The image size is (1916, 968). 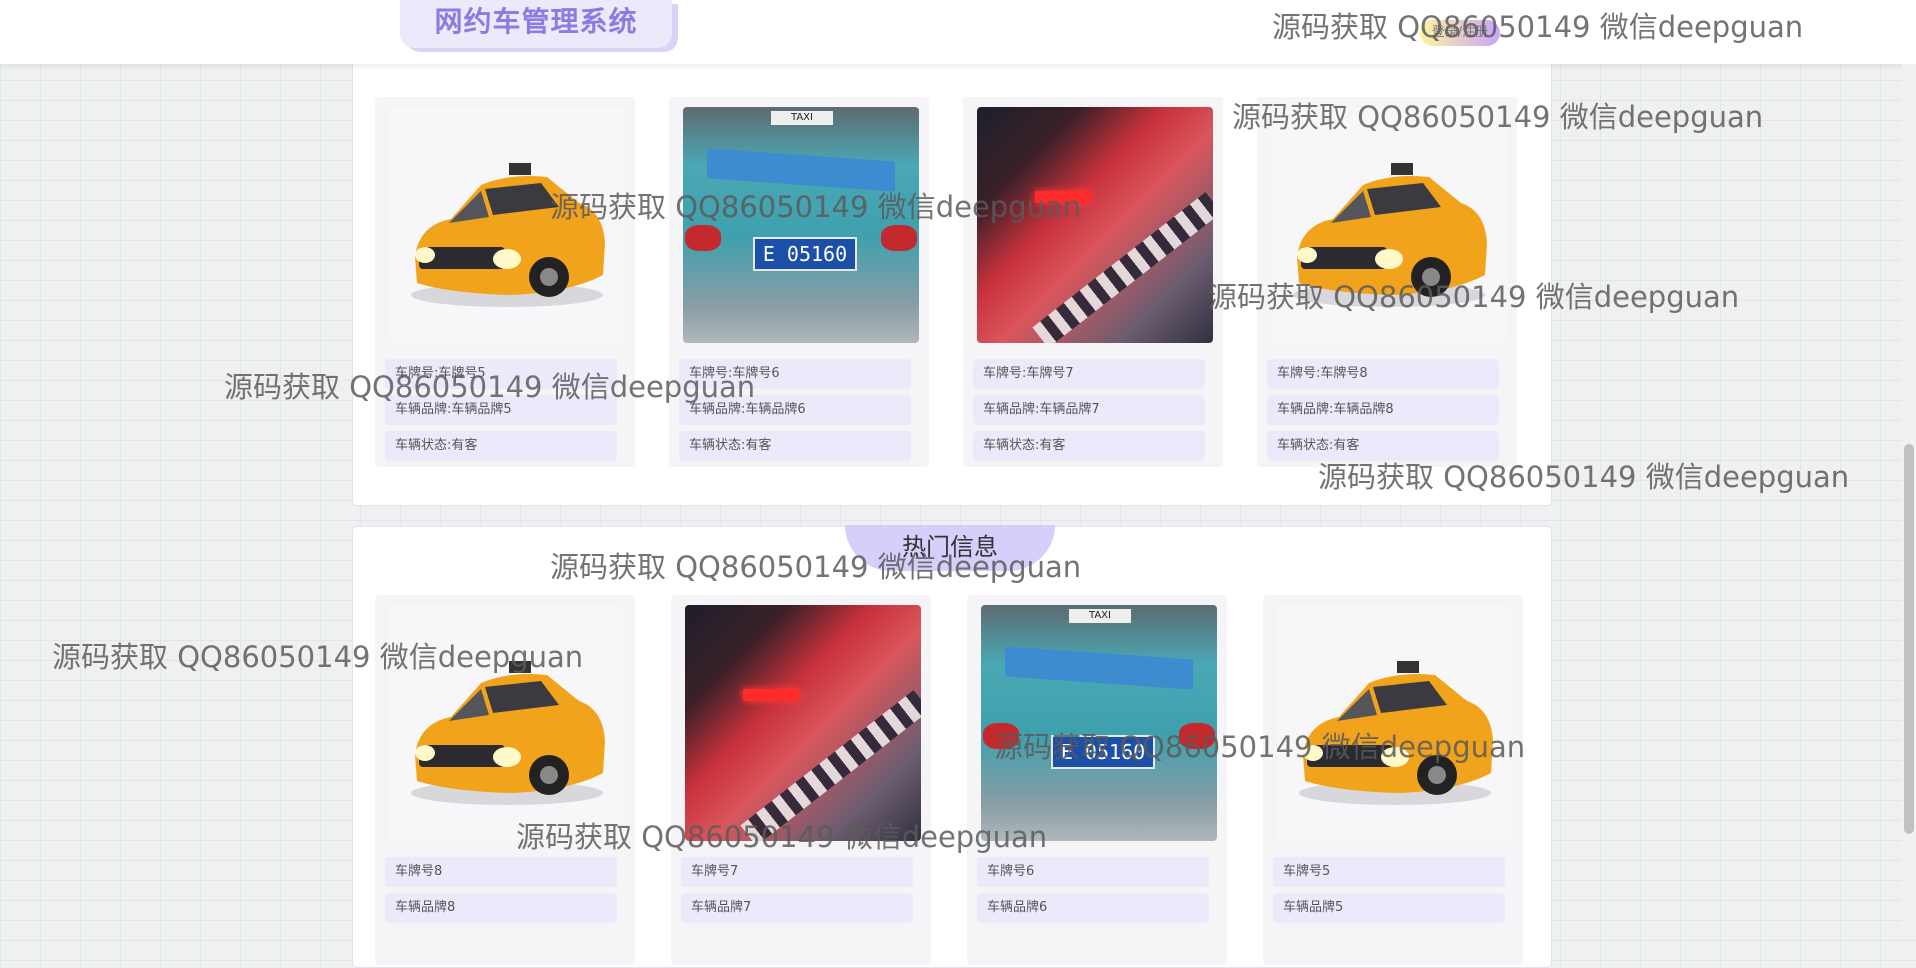 I want to click on brand-field: 车辆品牌7, so click(x=797, y=908).